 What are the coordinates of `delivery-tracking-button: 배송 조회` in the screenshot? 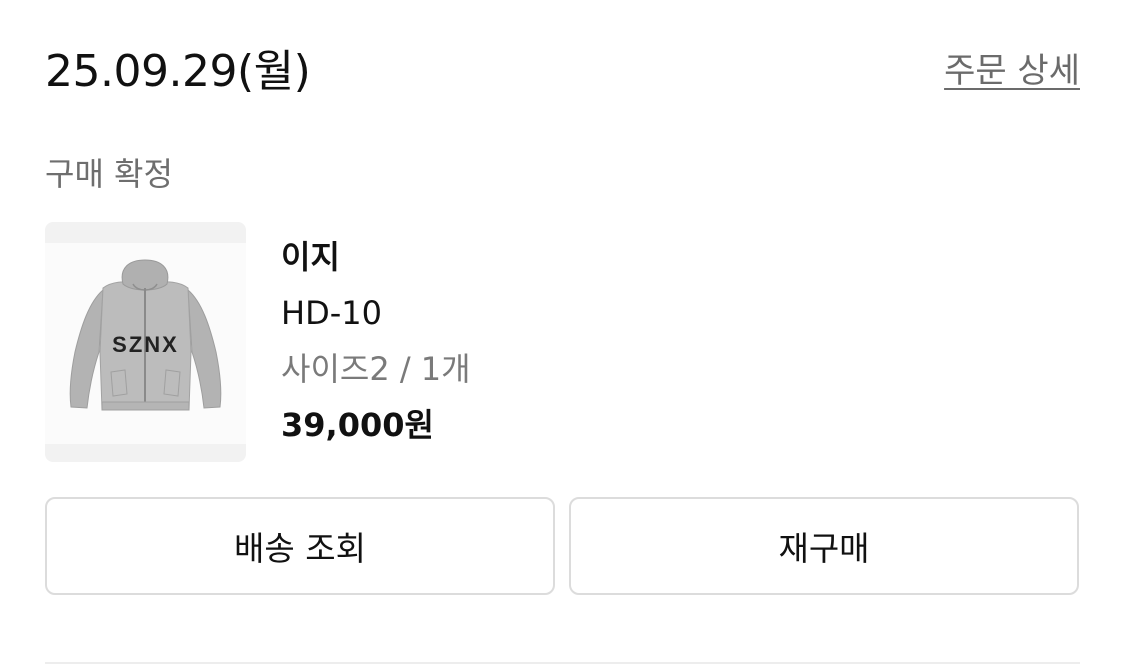 It's located at (300, 546).